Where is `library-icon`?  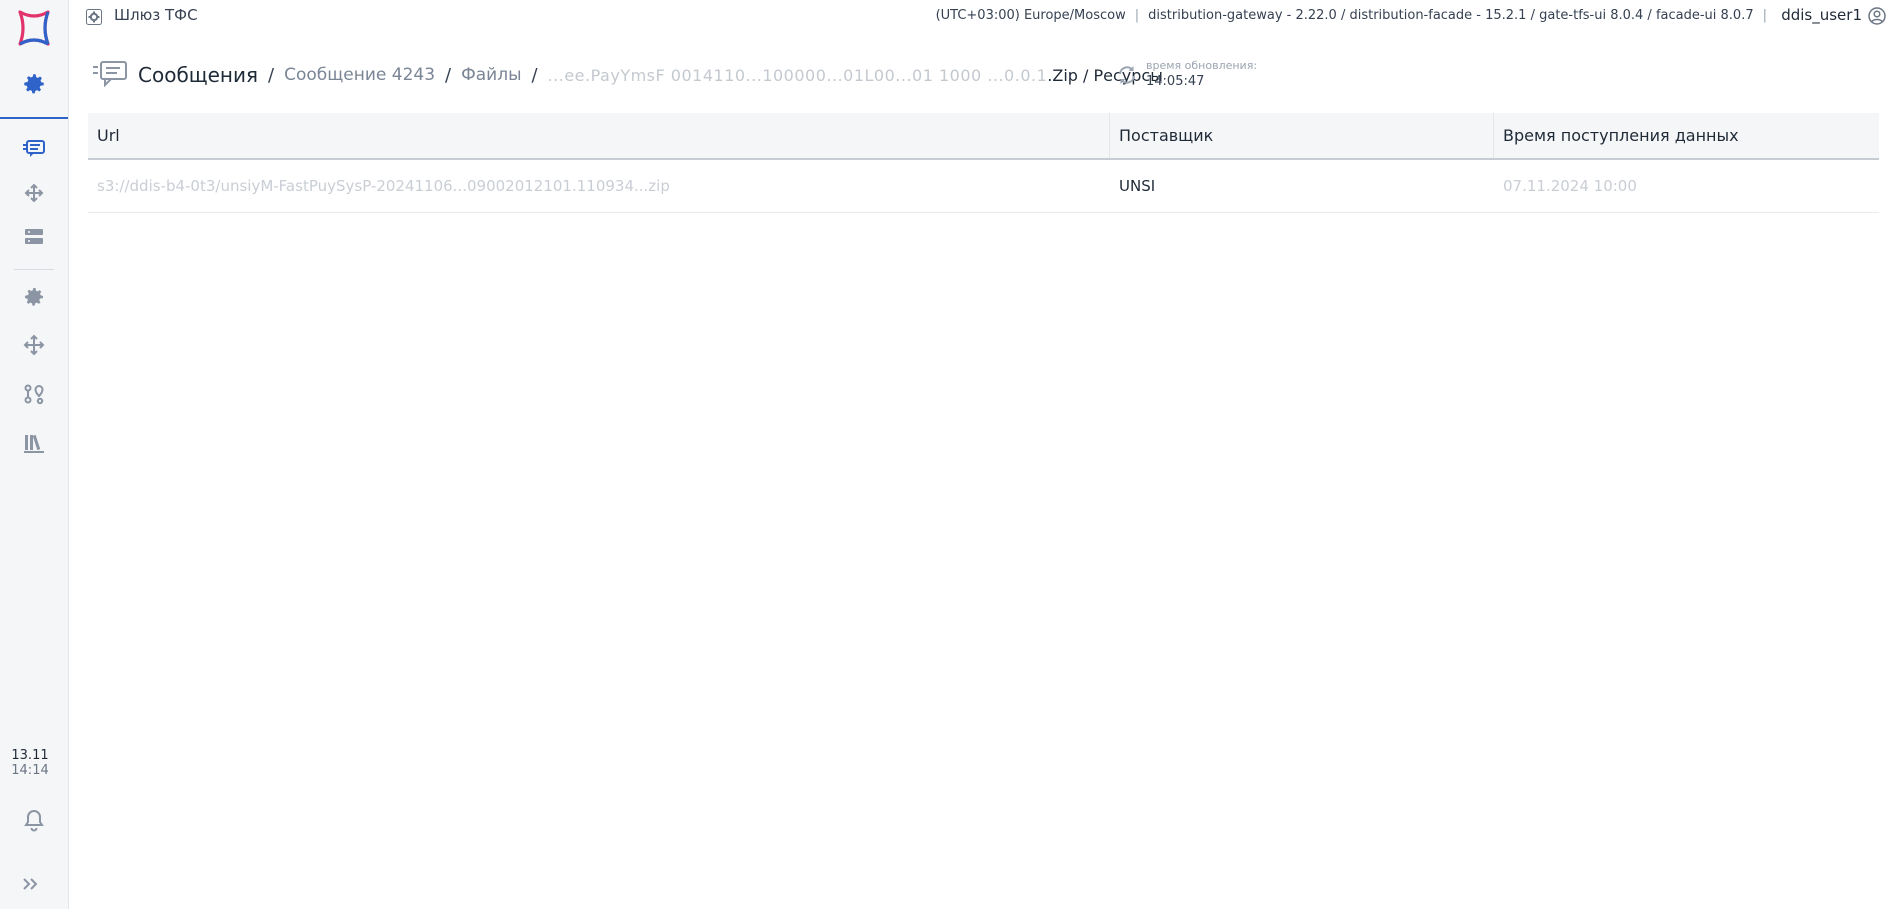 library-icon is located at coordinates (34, 443).